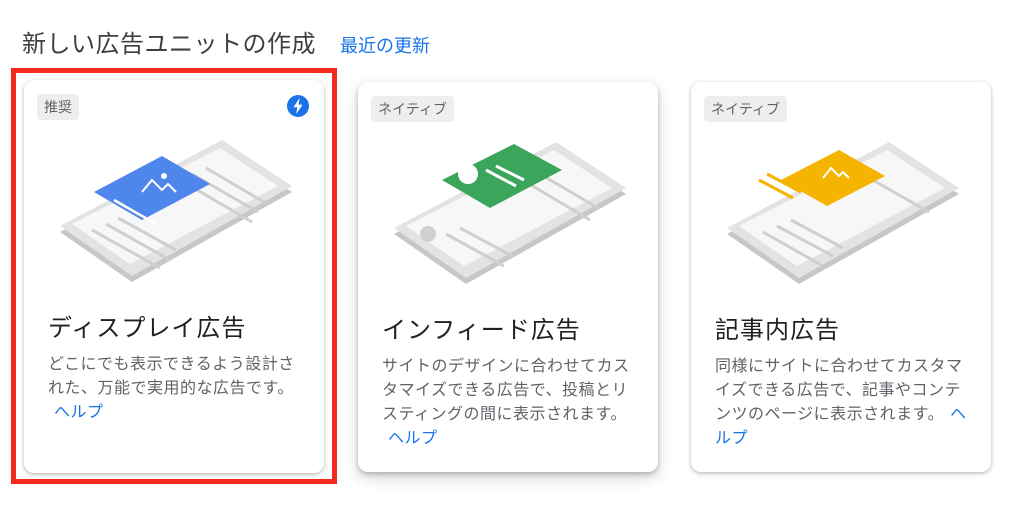 The height and width of the screenshot is (506, 1024). I want to click on display-ad-illustration, so click(176, 211).